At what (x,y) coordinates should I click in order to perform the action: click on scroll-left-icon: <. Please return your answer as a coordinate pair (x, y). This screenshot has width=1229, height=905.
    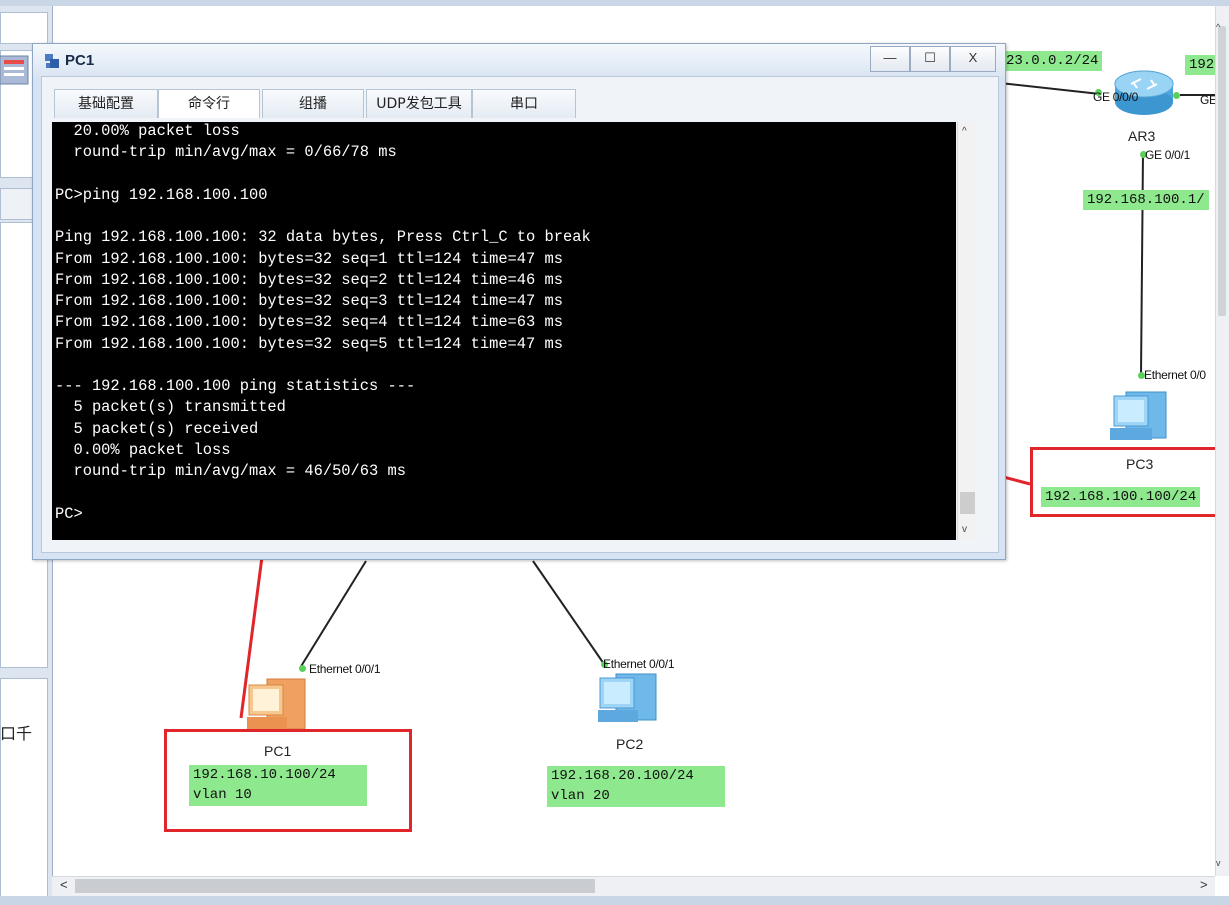
    Looking at the image, I should click on (64, 884).